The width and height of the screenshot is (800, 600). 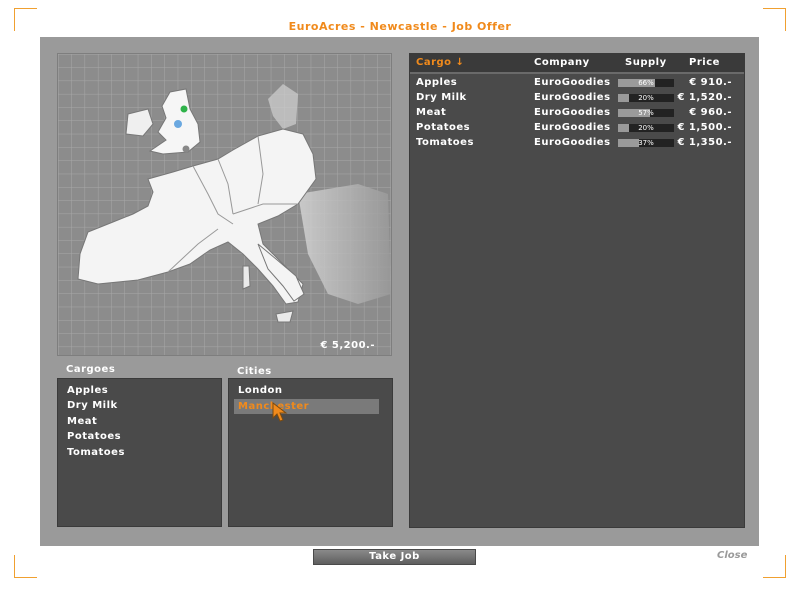 I want to click on supply-bar: 66%, so click(x=646, y=83).